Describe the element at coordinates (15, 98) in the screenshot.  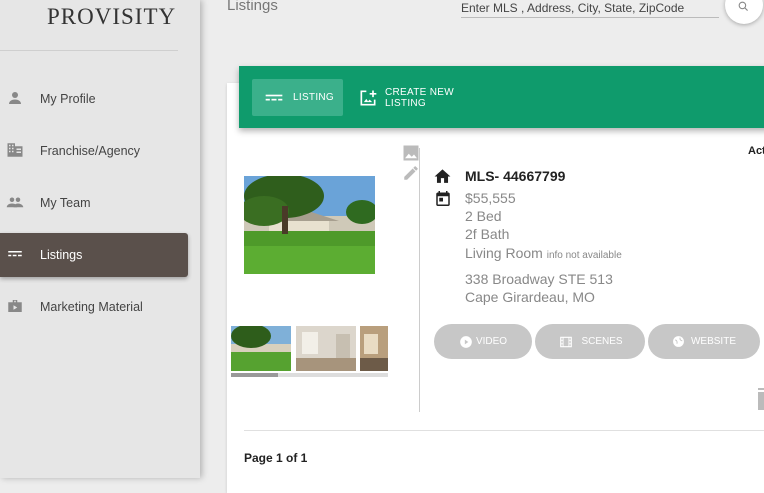
I see `person-icon` at that location.